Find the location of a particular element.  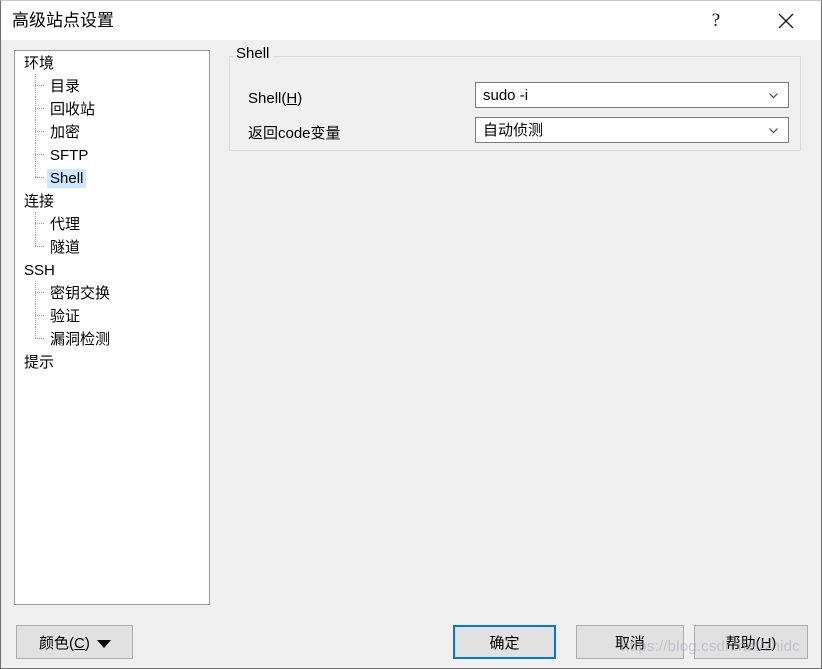

close-icon is located at coordinates (786, 20).